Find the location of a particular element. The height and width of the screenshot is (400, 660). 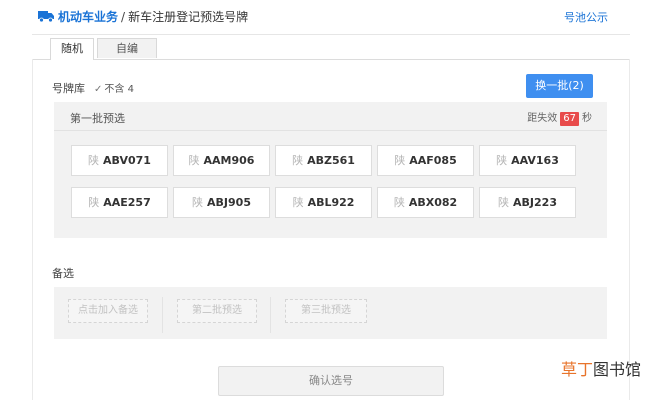

refresh-batch-button: 换一批(2) is located at coordinates (559, 86).